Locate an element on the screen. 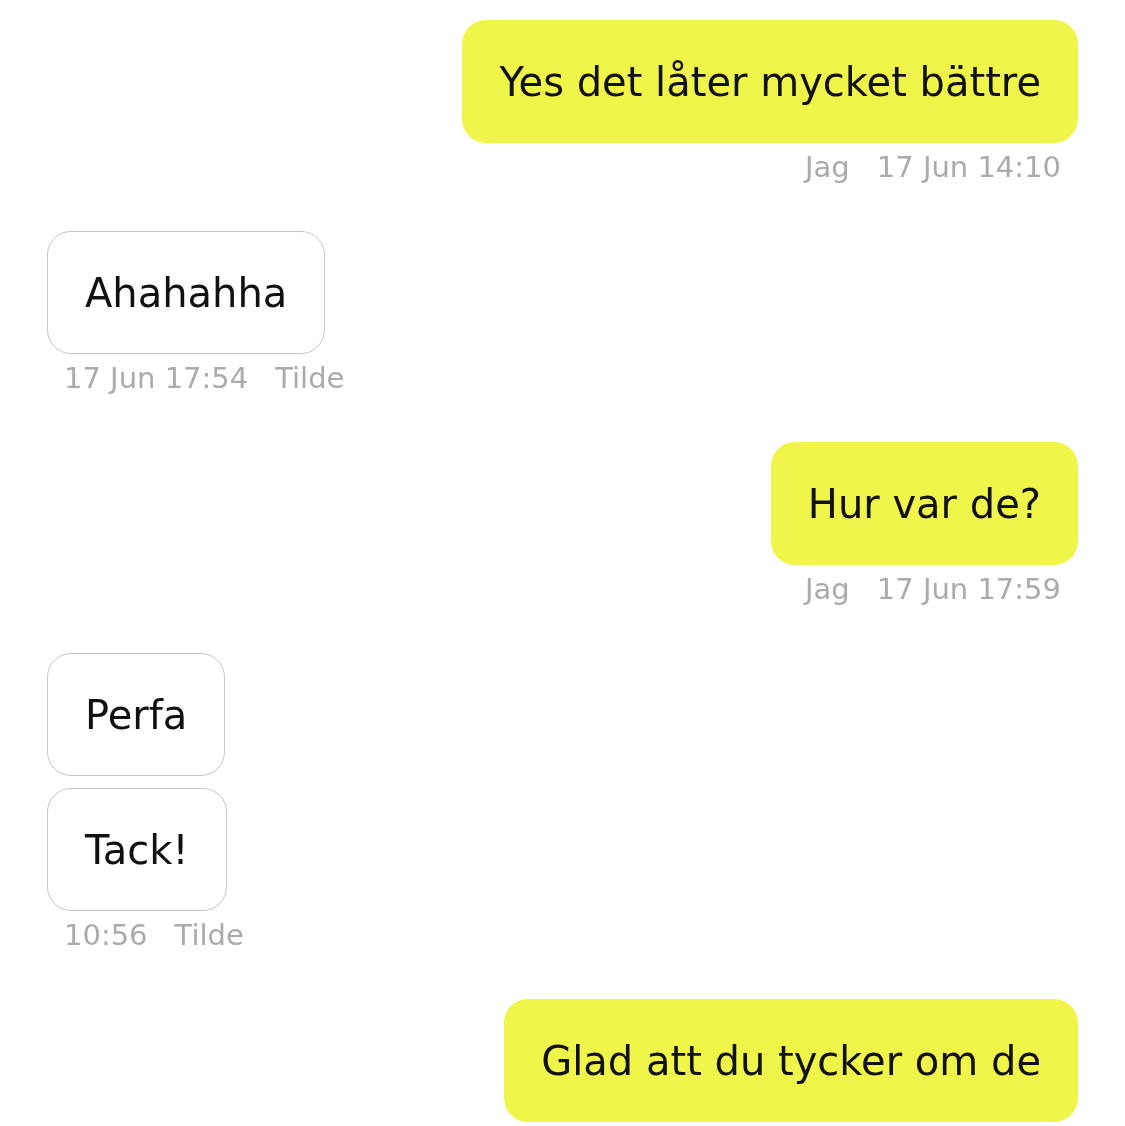 The width and height of the screenshot is (1125, 1126). sent-message-bubble: Glad att du tycker om de is located at coordinates (791, 1060).